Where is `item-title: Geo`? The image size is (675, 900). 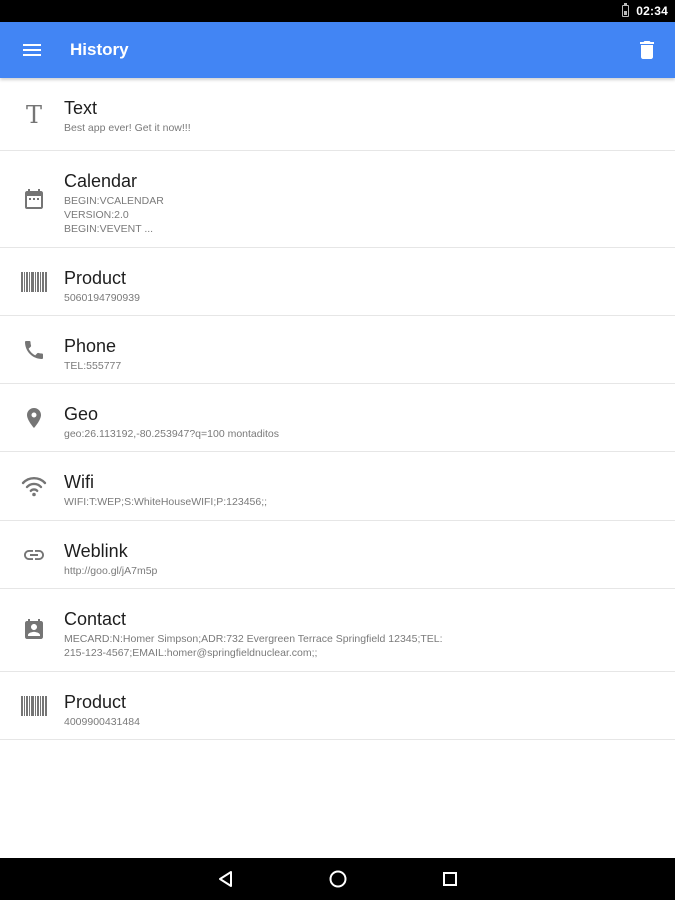 item-title: Geo is located at coordinates (81, 414).